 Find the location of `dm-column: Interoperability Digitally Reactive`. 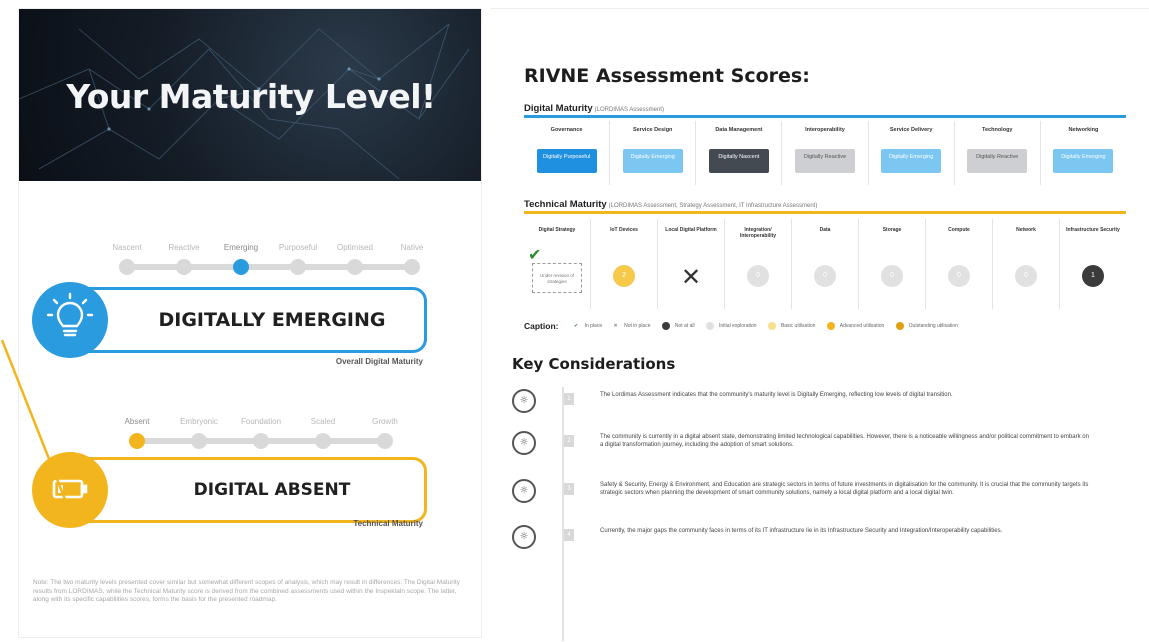

dm-column: Interoperability Digitally Reactive is located at coordinates (825, 153).